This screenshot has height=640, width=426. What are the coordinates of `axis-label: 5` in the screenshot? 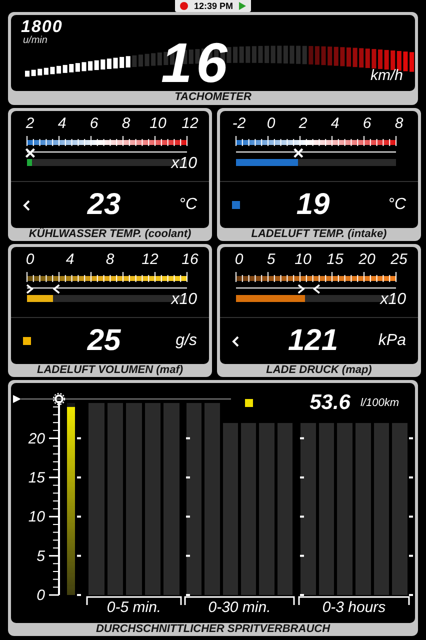 It's located at (40, 556).